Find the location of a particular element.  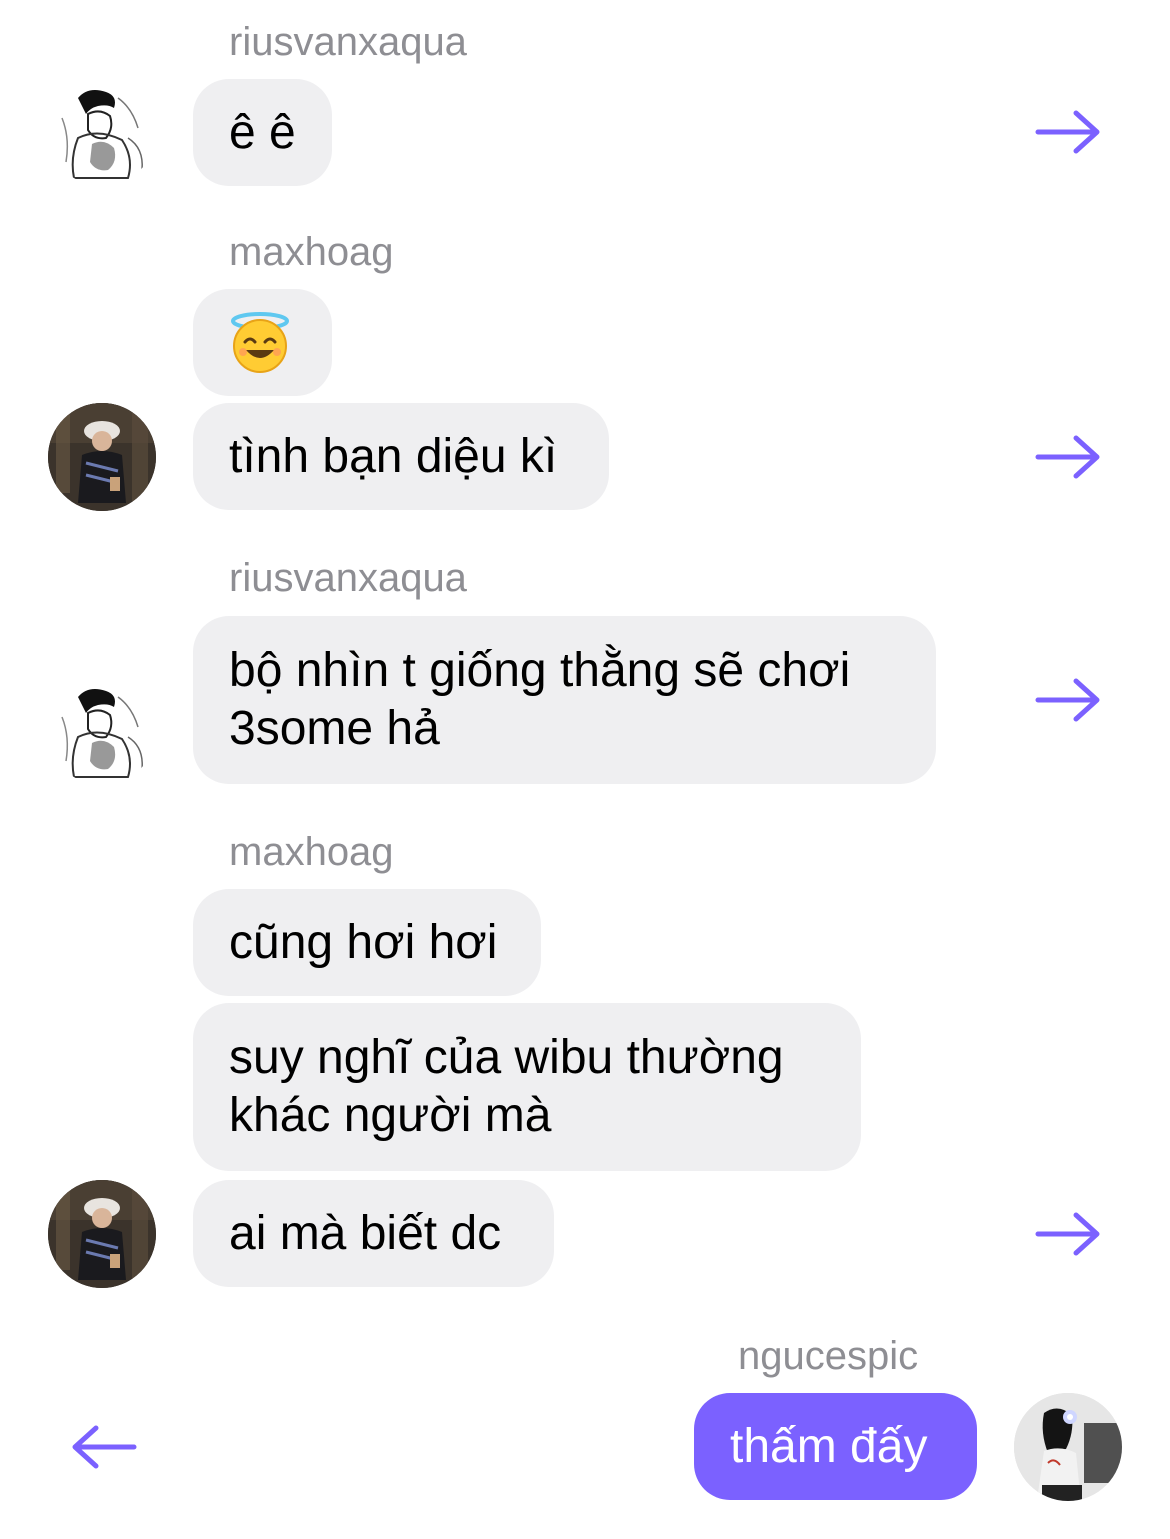

arrow-left-icon is located at coordinates (103, 1447).